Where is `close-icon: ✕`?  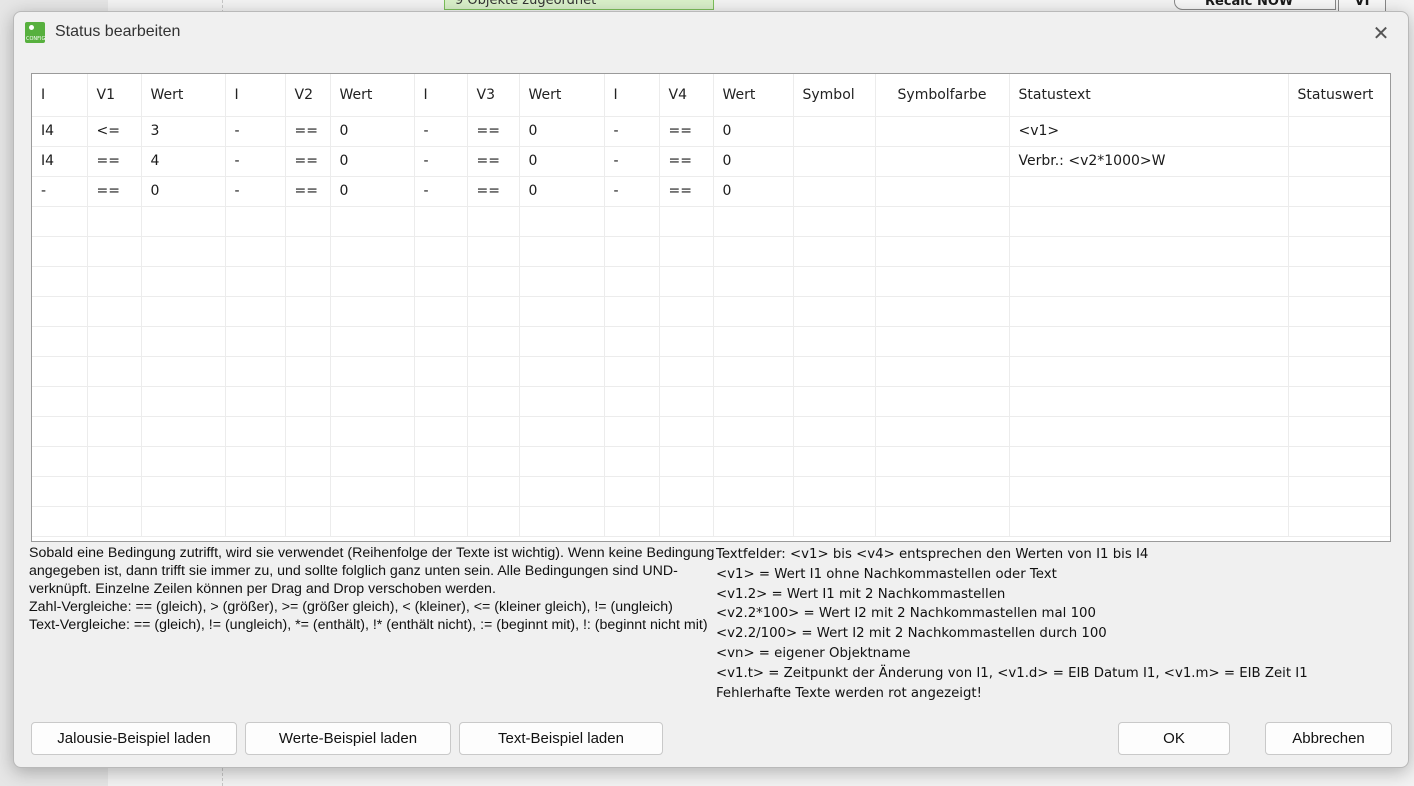
close-icon: ✕ is located at coordinates (1381, 33).